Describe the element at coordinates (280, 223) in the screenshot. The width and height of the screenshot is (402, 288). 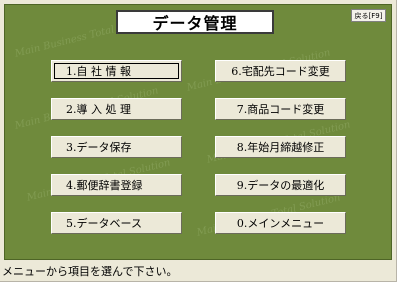
I see `menu-button-main-menu: 0.メインメニュー` at that location.